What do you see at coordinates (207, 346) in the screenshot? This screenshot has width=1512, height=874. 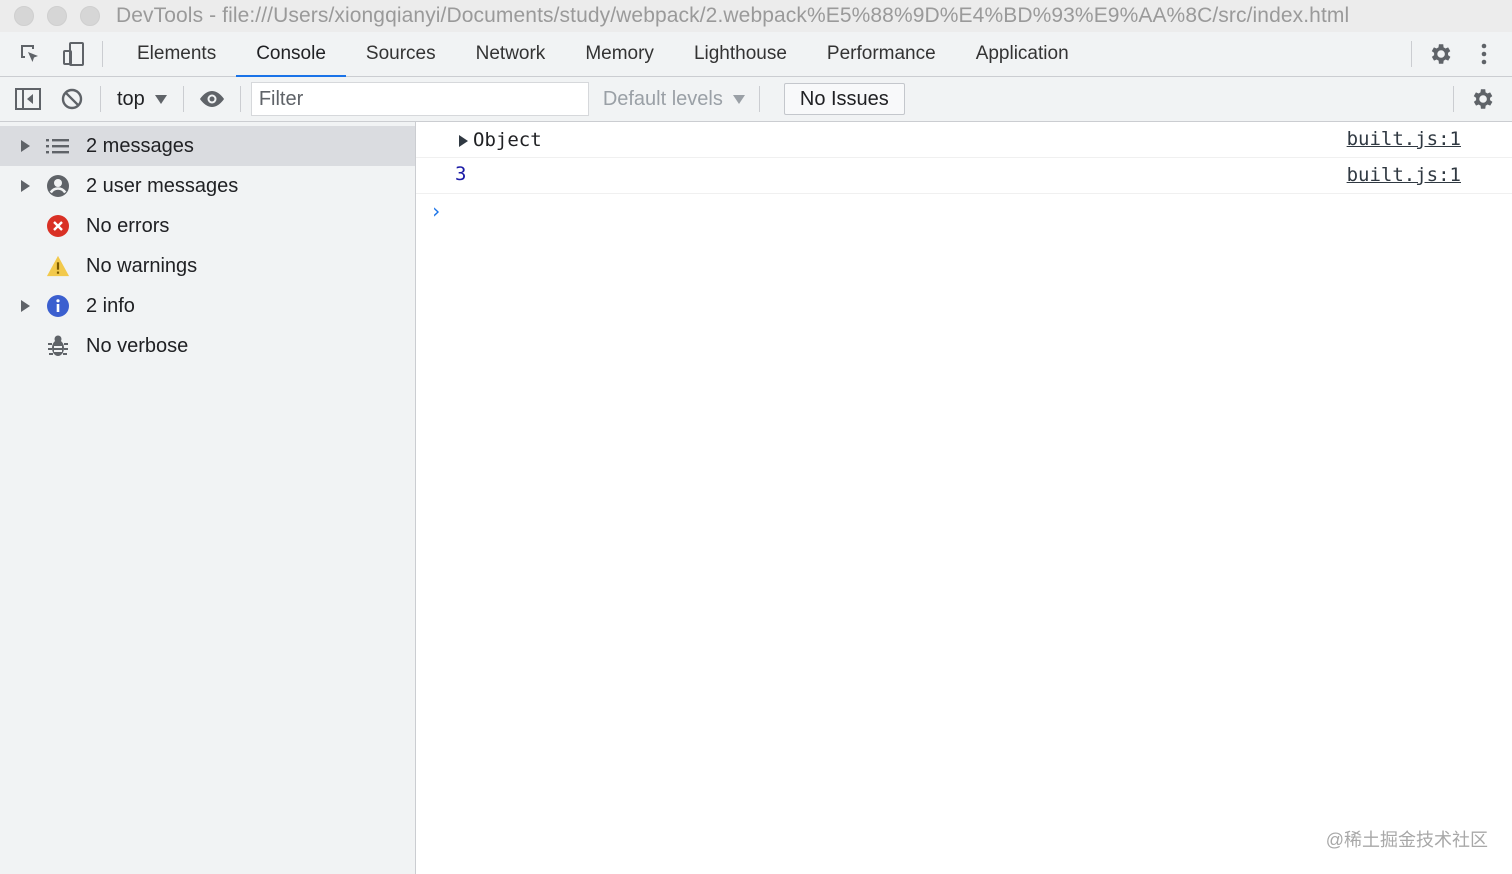 I see `sidebar-item-verbose: No verbose` at bounding box center [207, 346].